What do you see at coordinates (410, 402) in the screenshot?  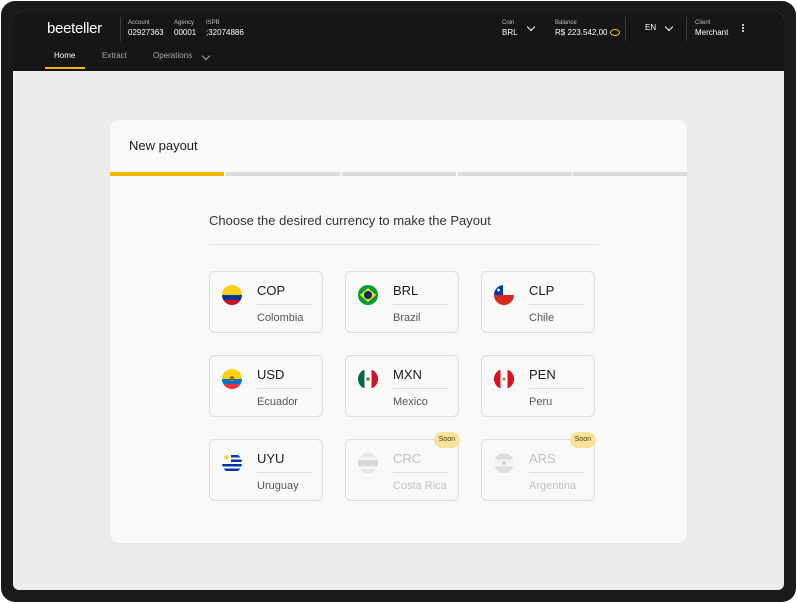 I see `currency-country: Mexico` at bounding box center [410, 402].